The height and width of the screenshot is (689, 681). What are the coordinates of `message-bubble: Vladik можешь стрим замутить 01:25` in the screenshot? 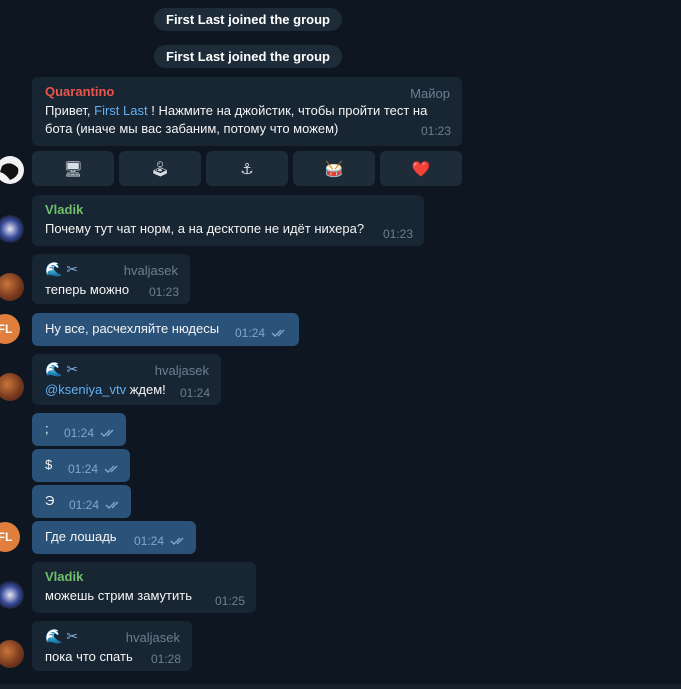 It's located at (144, 587).